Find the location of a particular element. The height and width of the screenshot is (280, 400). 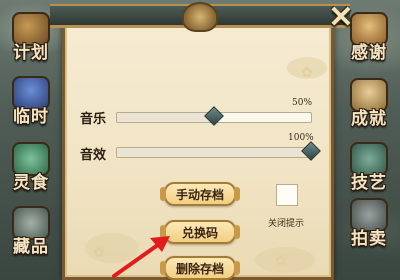

sfx-slider-fill is located at coordinates (214, 152).